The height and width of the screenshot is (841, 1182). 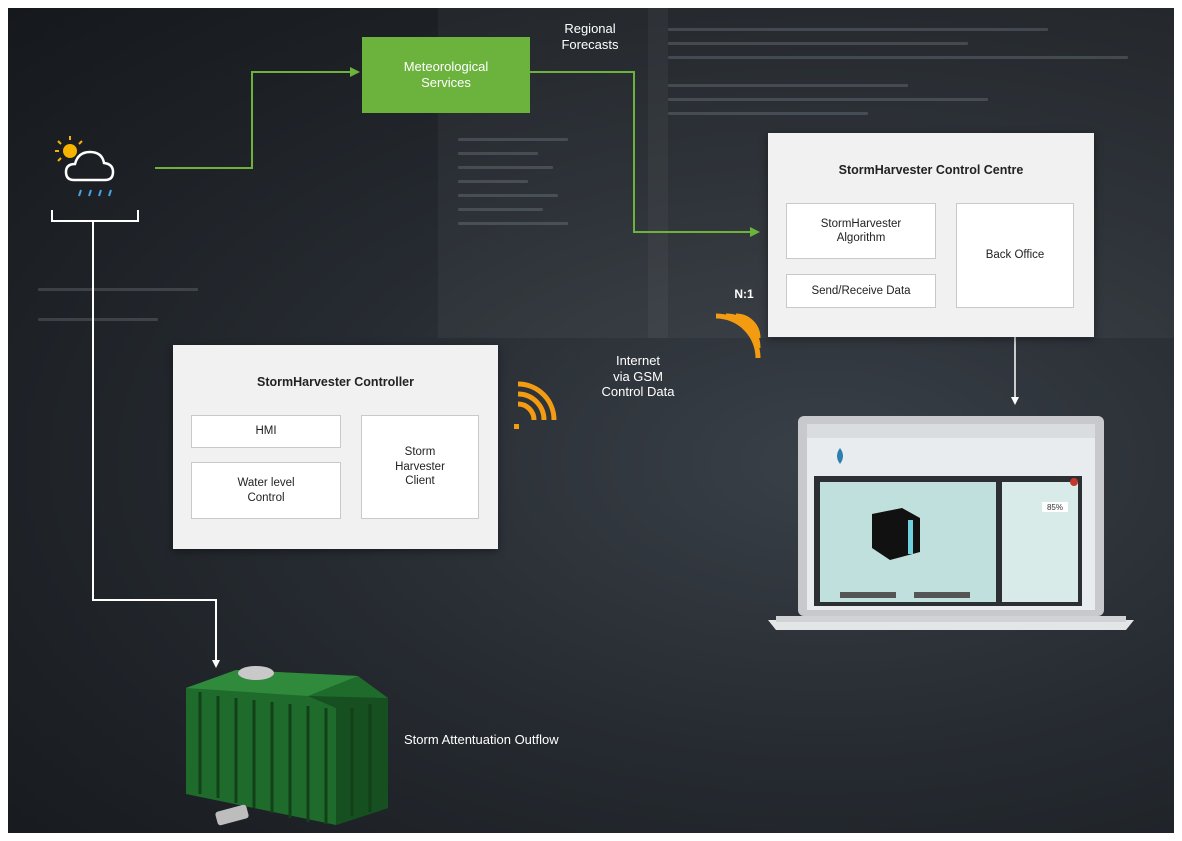 What do you see at coordinates (755, 232) in the screenshot?
I see `arrowhead-control-centre` at bounding box center [755, 232].